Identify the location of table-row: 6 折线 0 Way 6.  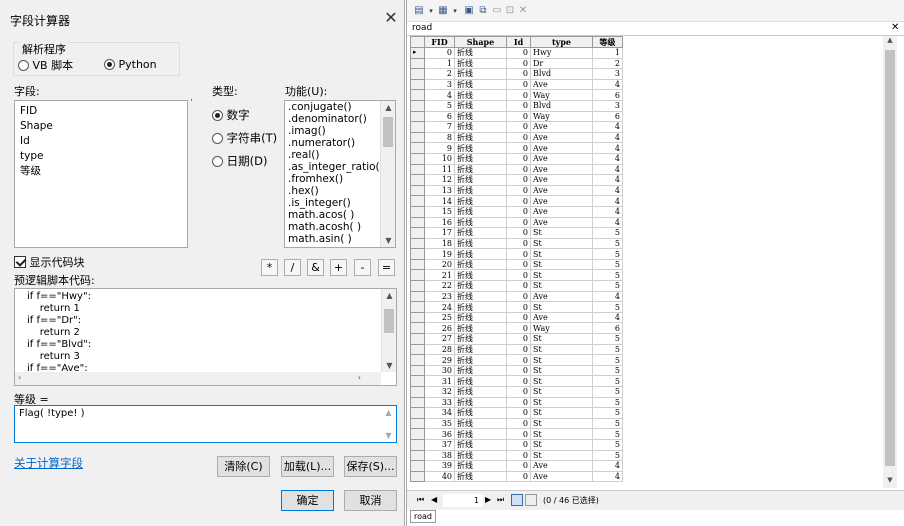
(516, 116).